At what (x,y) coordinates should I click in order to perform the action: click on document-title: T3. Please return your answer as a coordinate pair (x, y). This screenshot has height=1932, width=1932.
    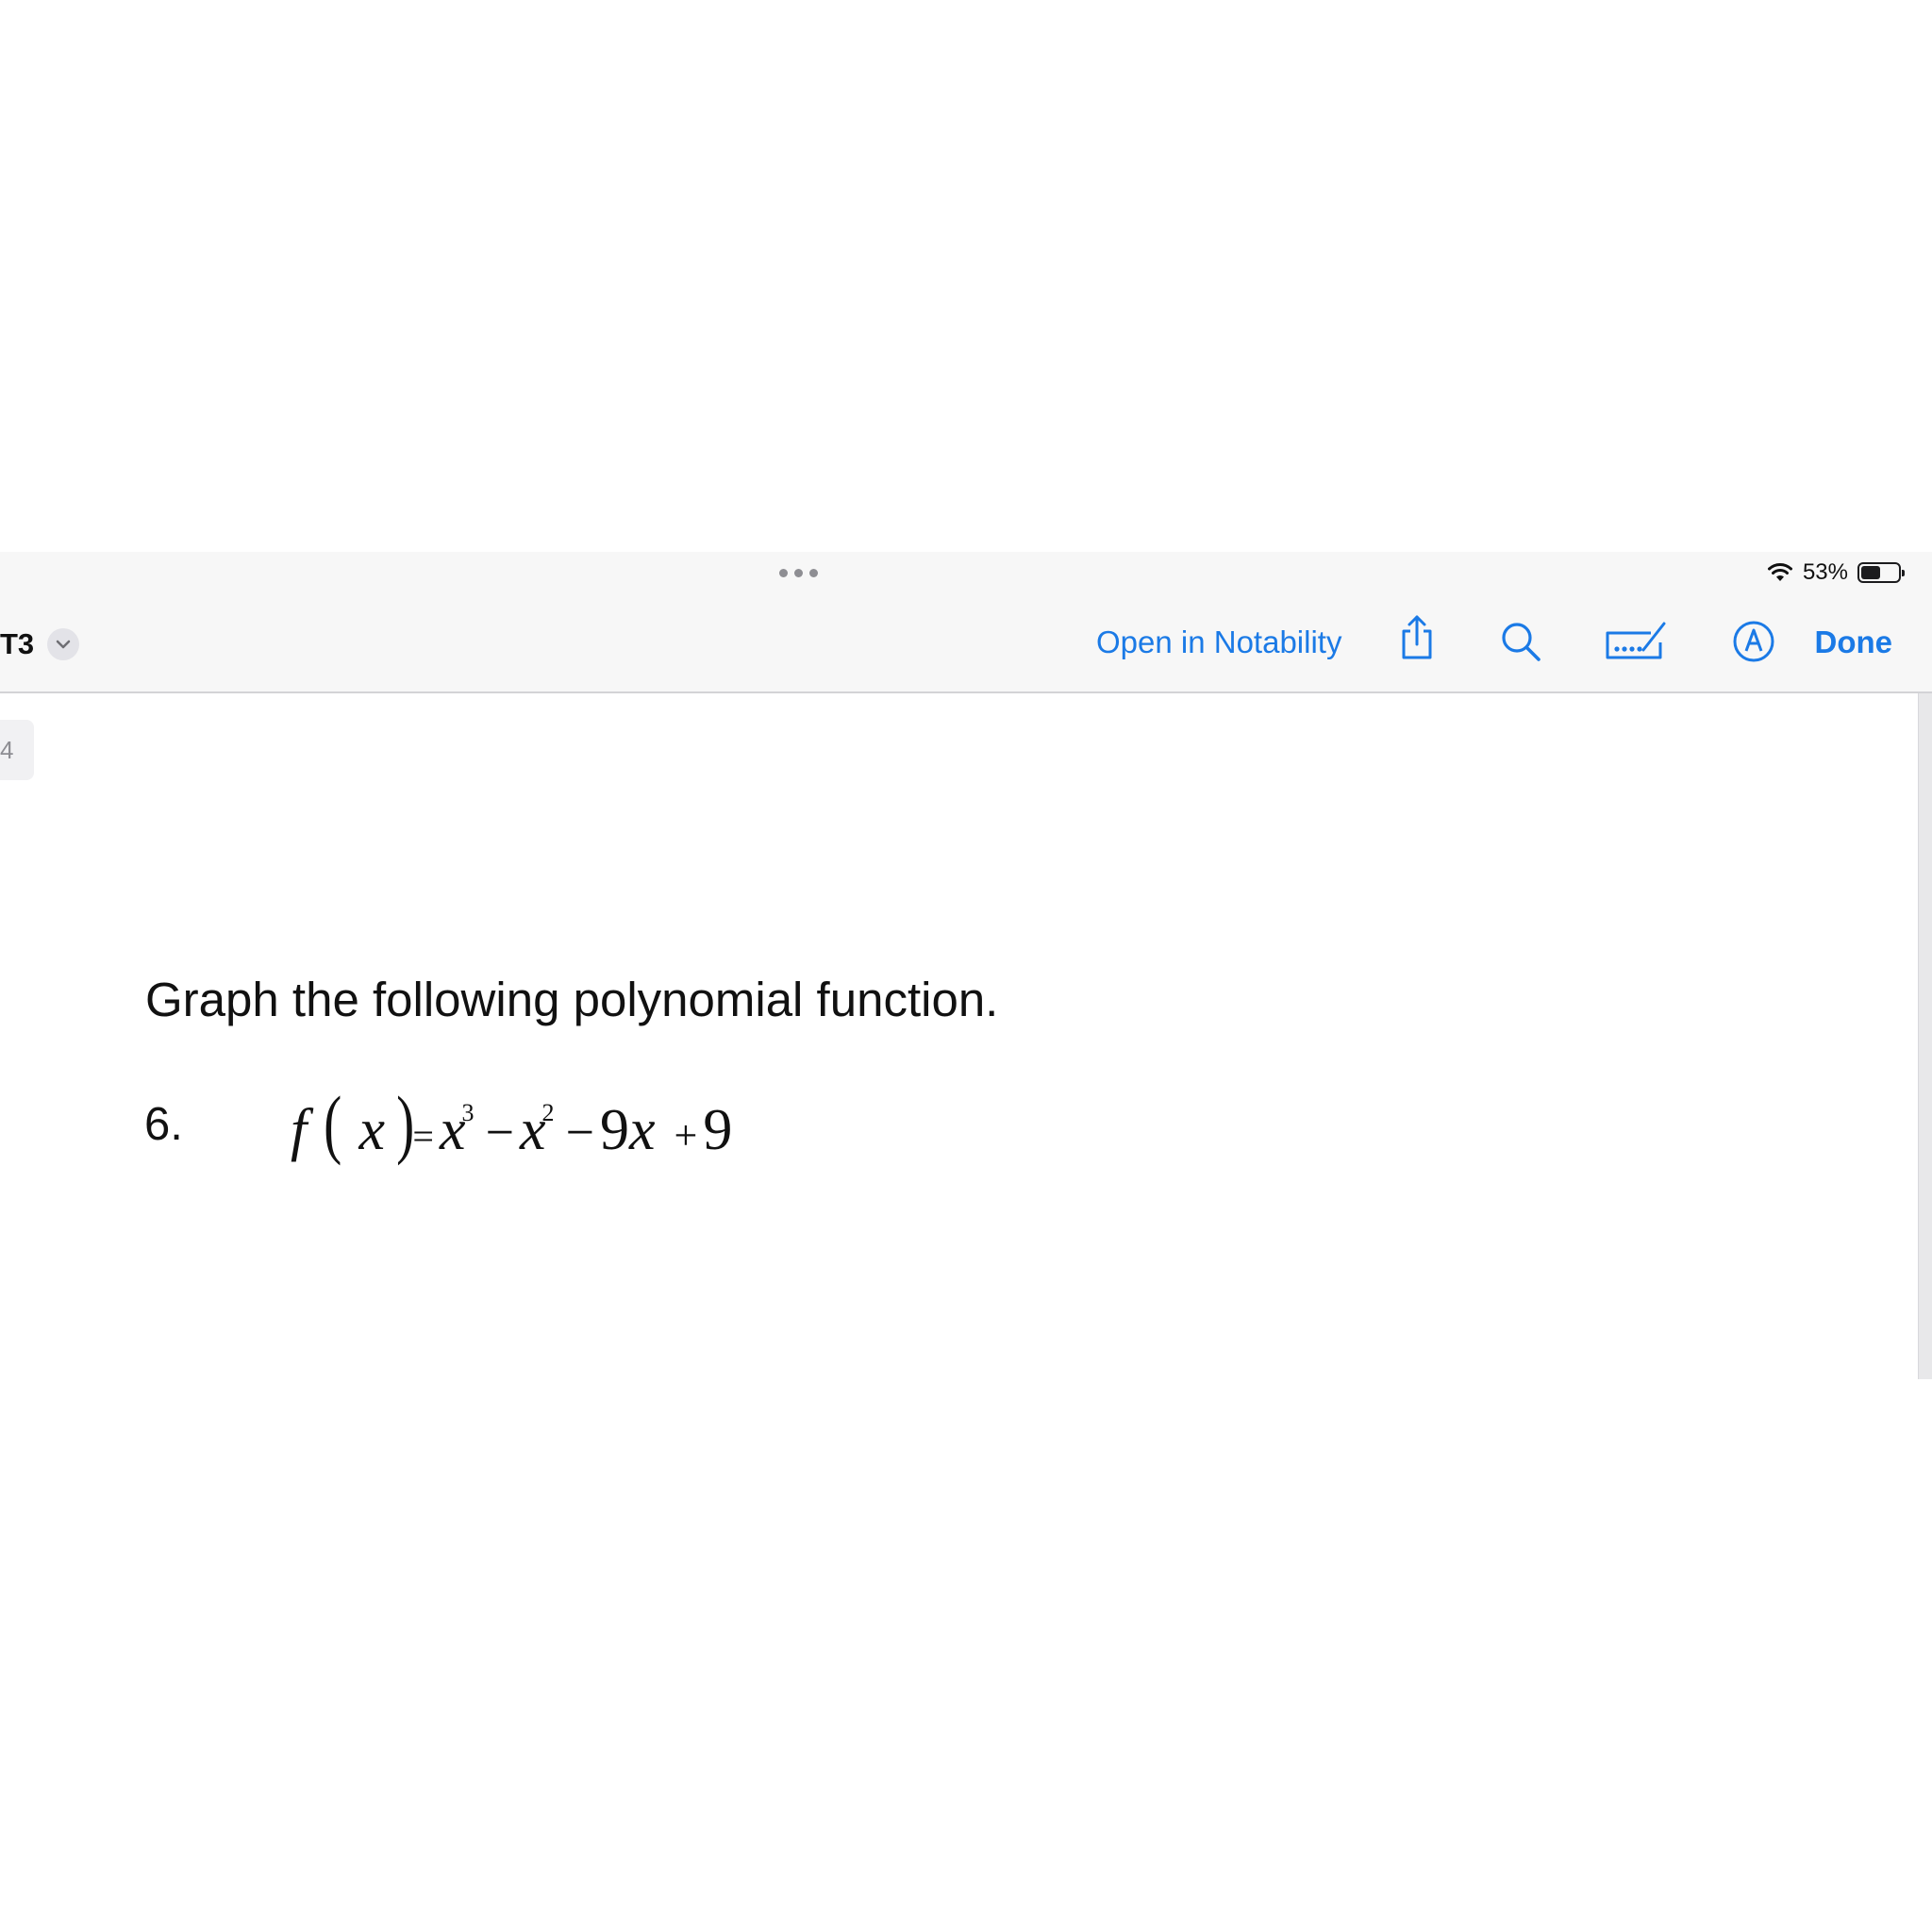
    Looking at the image, I should click on (17, 643).